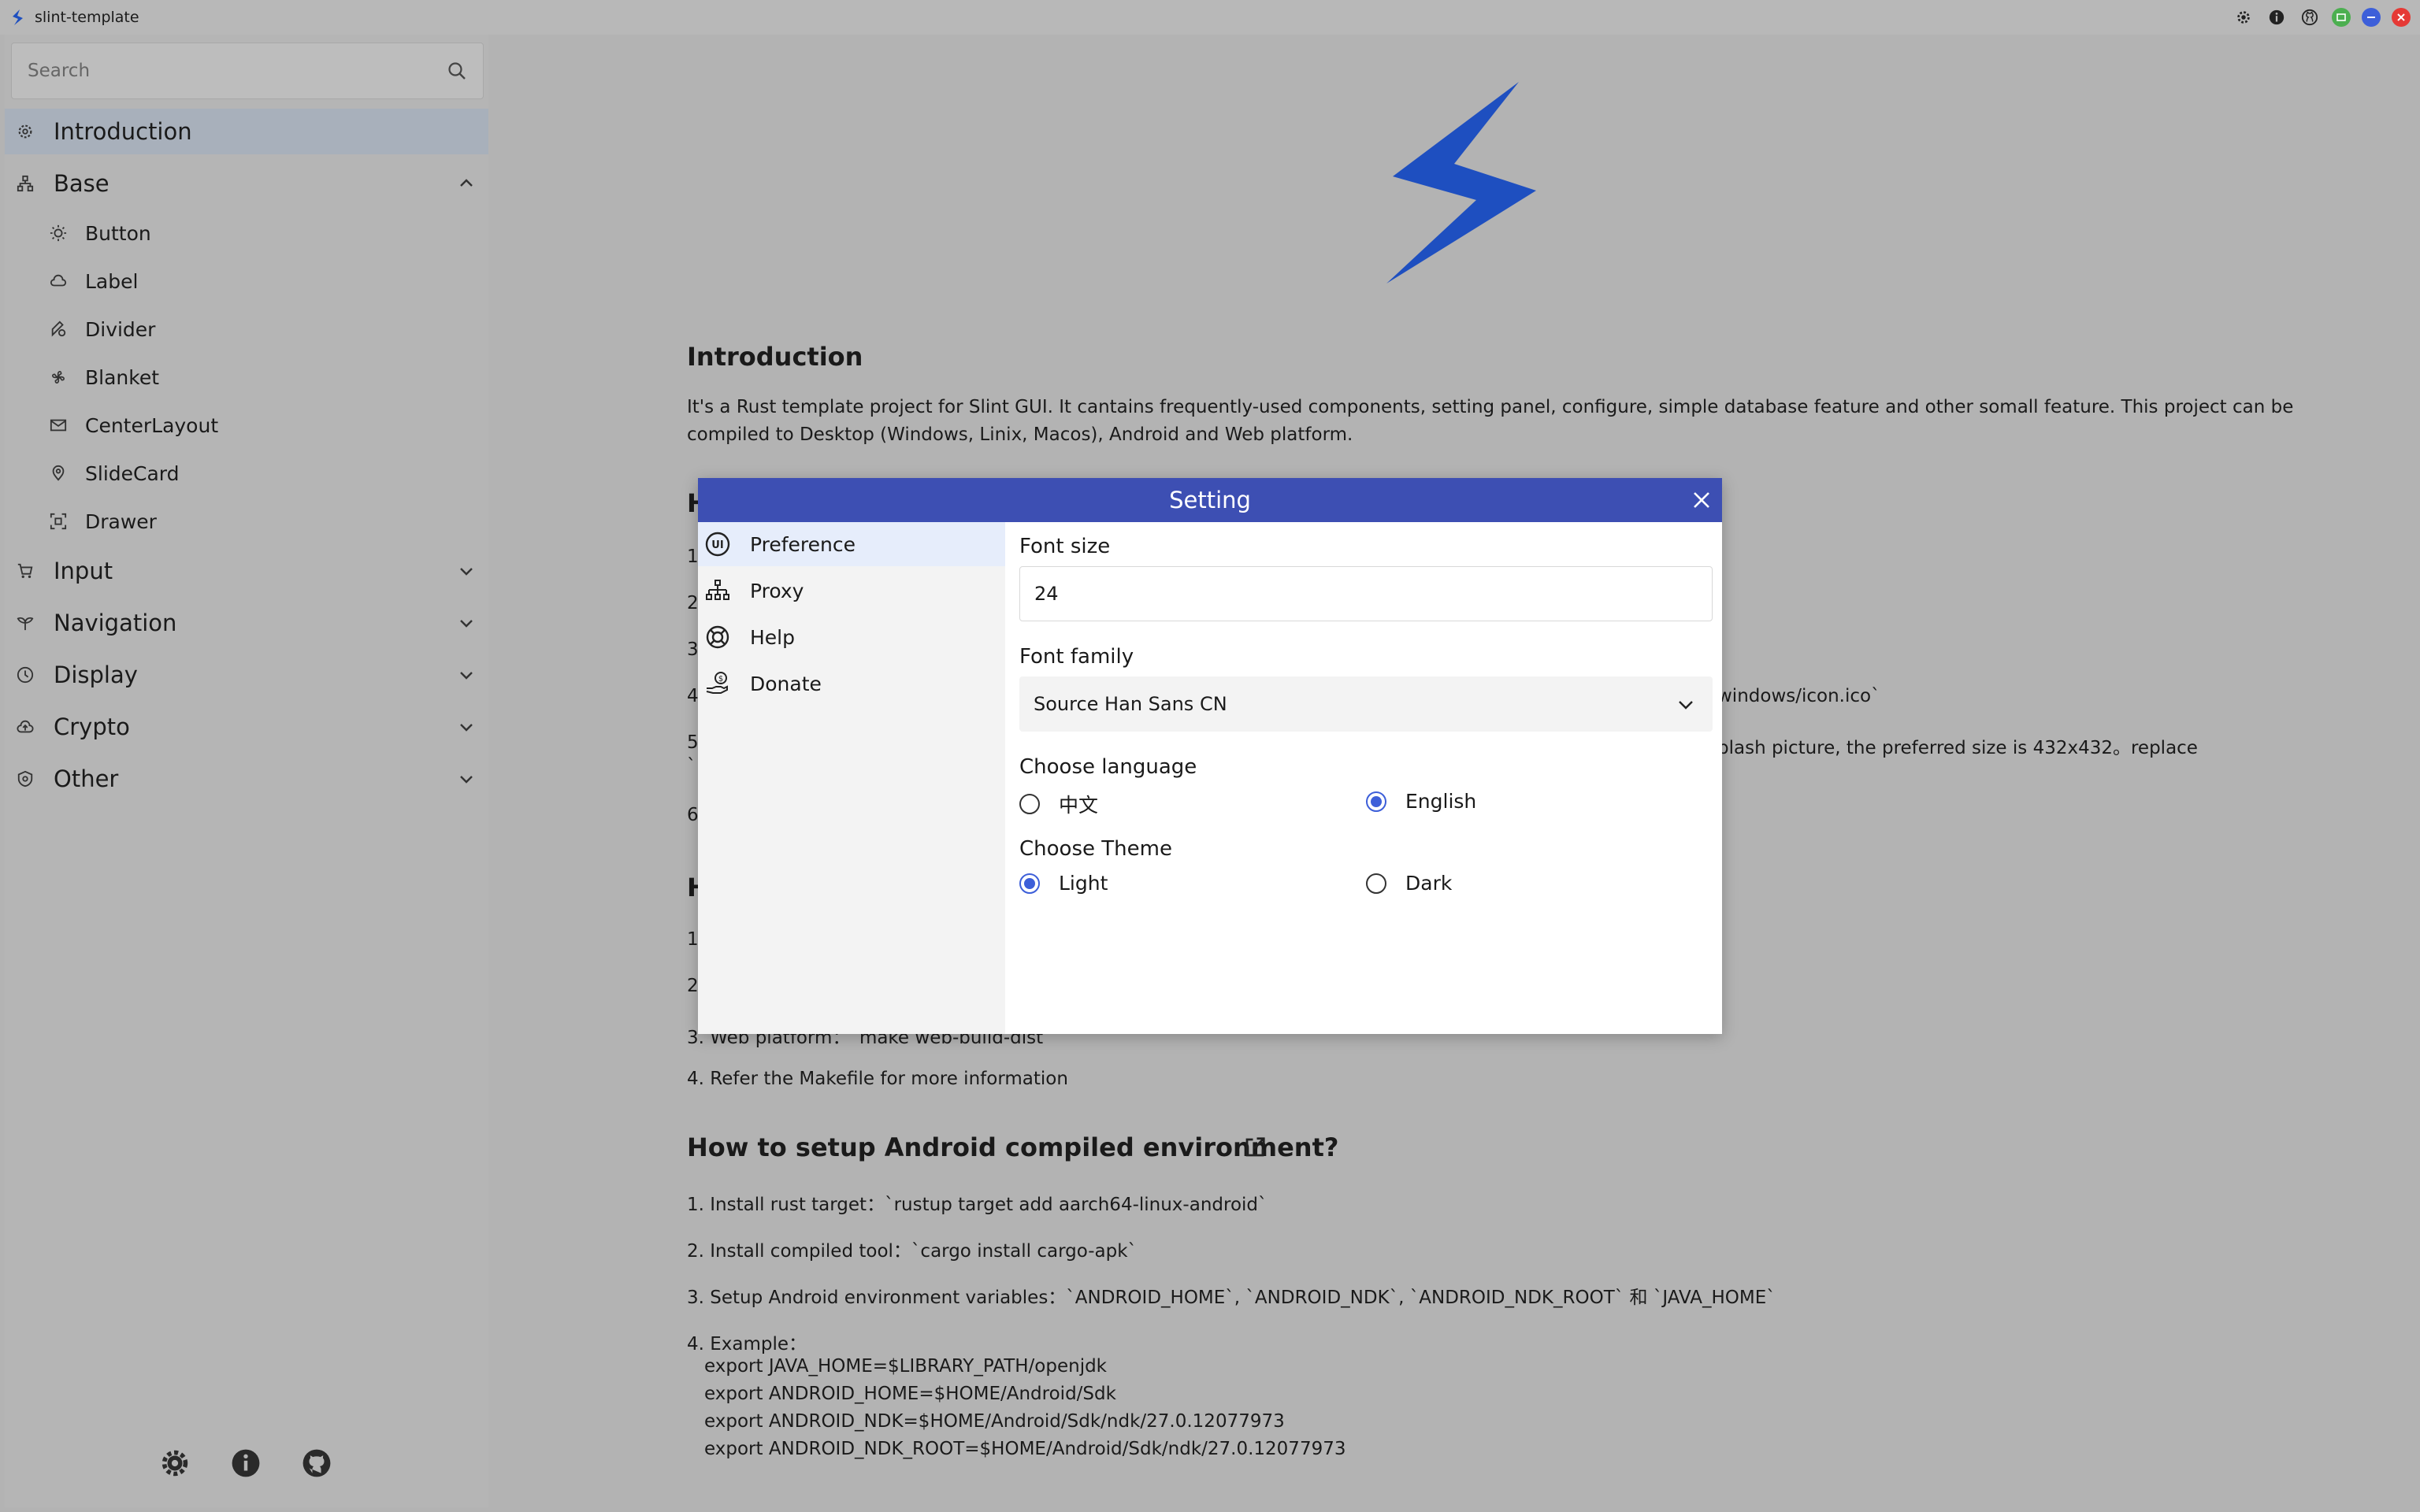  Describe the element at coordinates (25, 726) in the screenshot. I see `cloud-upload-icon` at that location.